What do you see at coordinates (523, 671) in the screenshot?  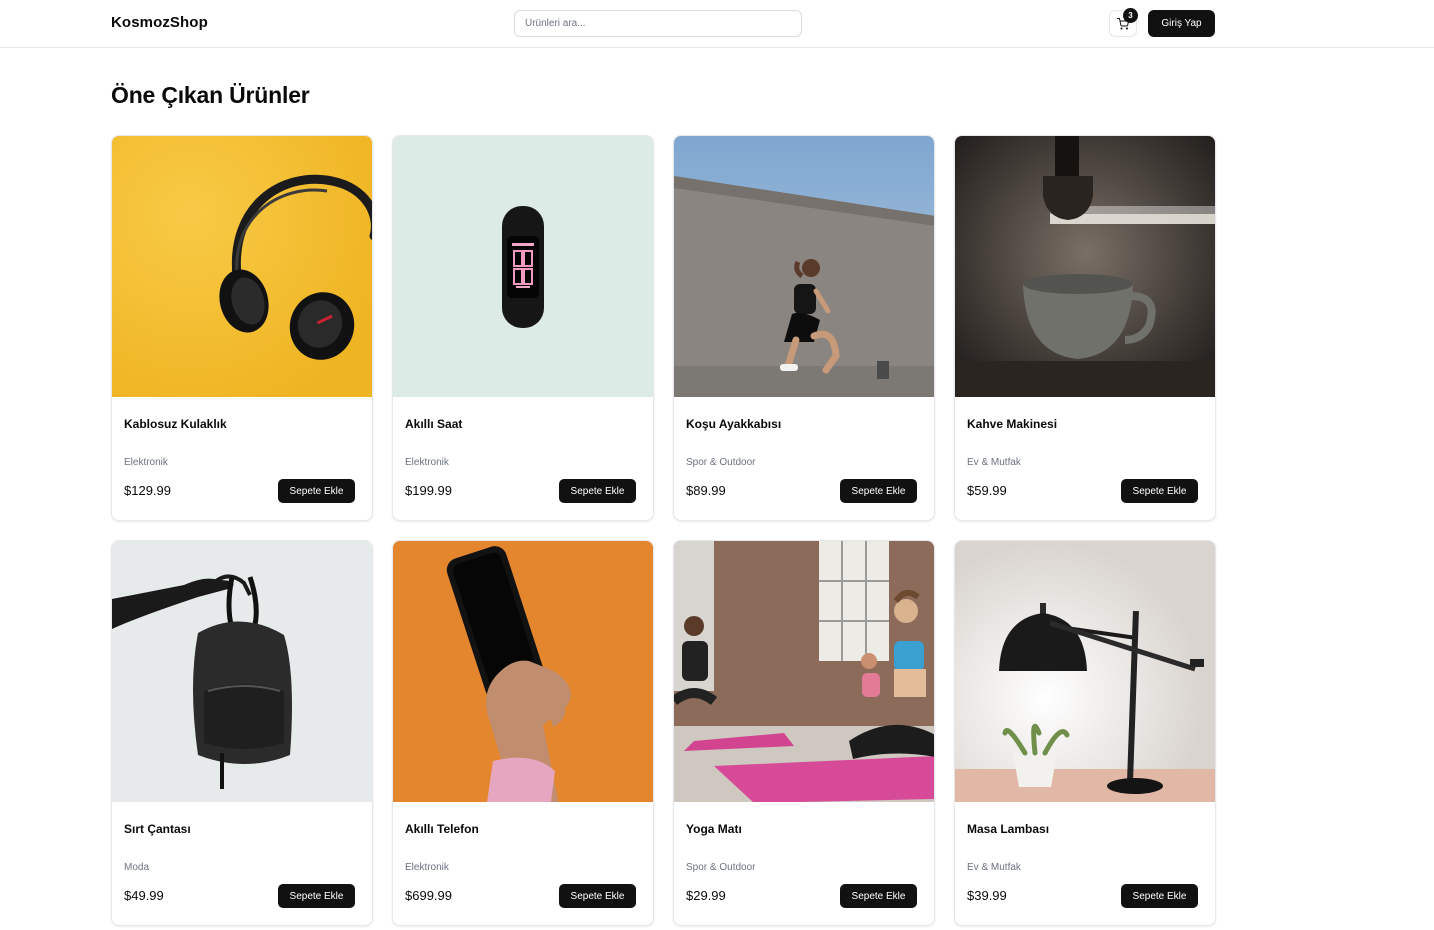 I see `product-image-smartphone` at bounding box center [523, 671].